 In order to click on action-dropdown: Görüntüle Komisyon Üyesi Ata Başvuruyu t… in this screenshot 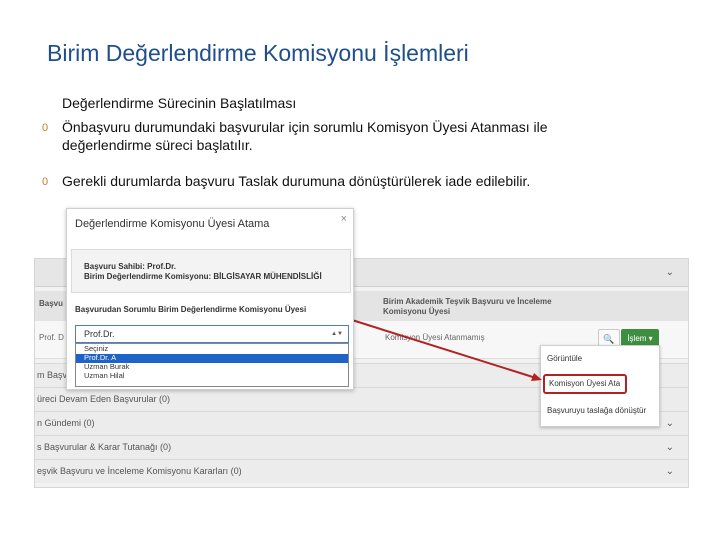, I will do `click(600, 386)`.